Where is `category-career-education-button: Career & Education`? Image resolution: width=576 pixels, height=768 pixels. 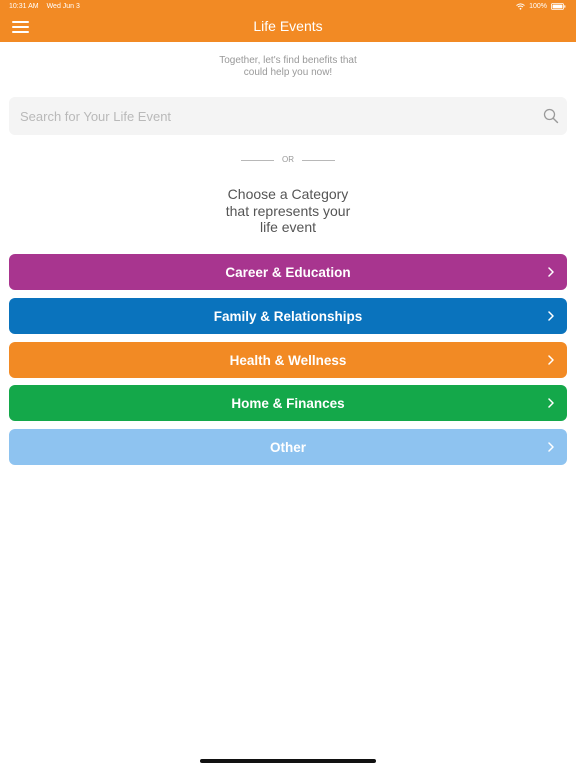
category-career-education-button: Career & Education is located at coordinates (288, 272).